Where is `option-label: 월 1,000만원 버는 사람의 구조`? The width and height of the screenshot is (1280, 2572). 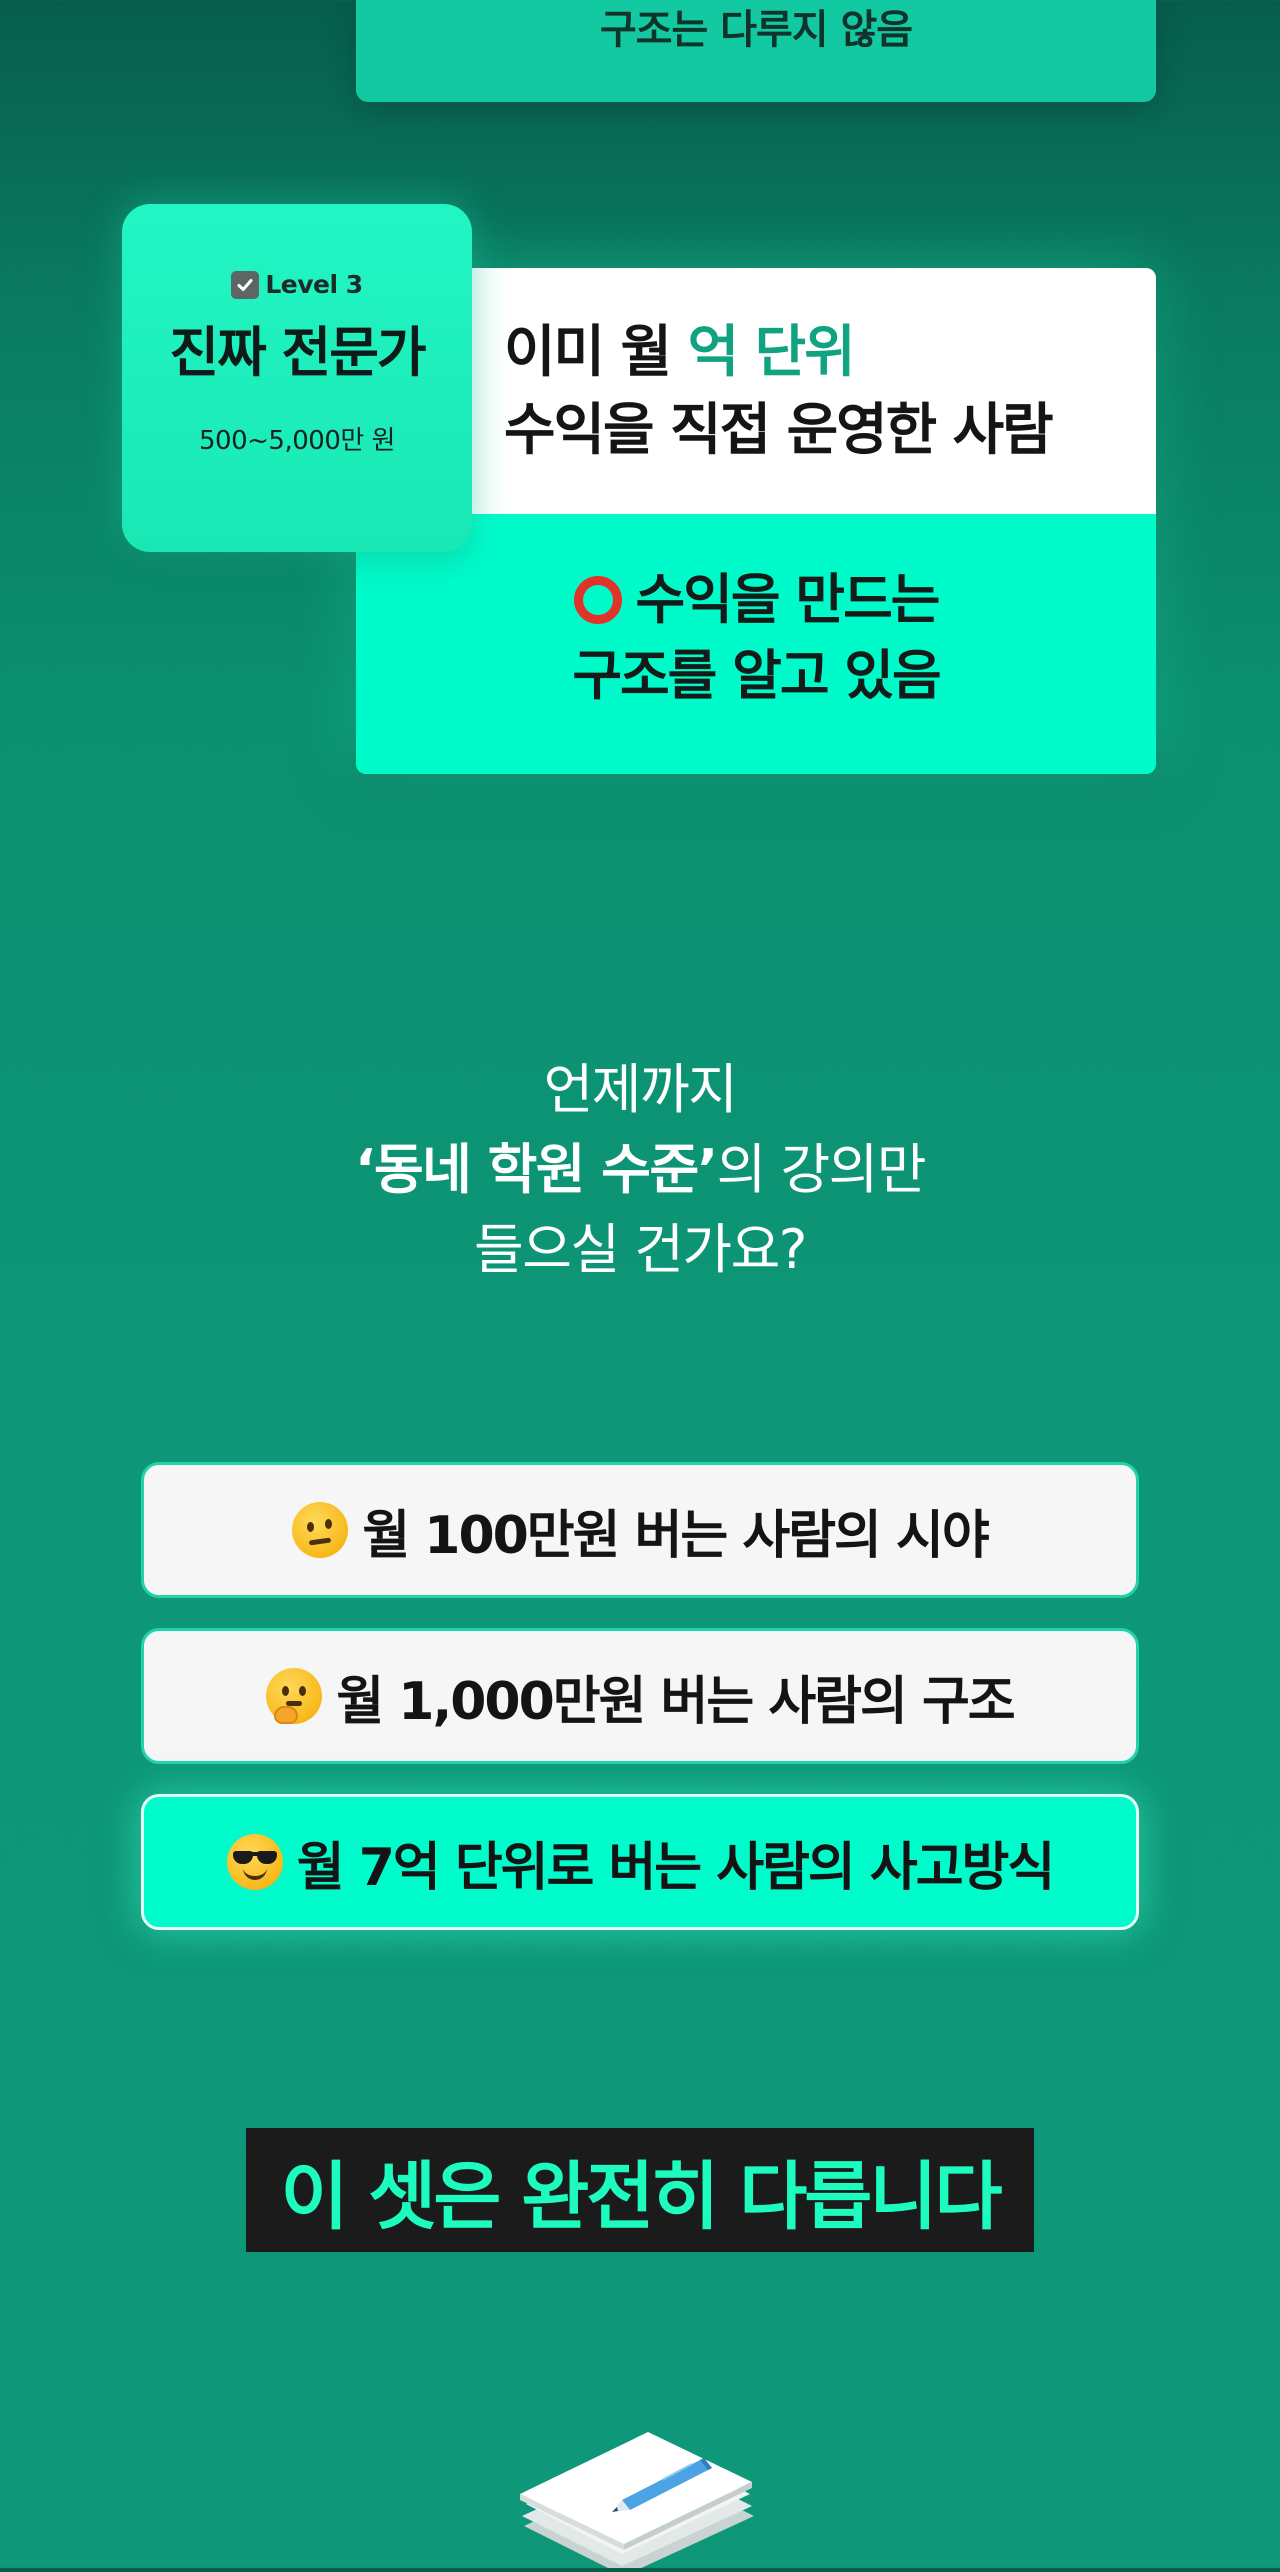
option-label: 월 1,000만원 버는 사람의 구조 is located at coordinates (675, 1701).